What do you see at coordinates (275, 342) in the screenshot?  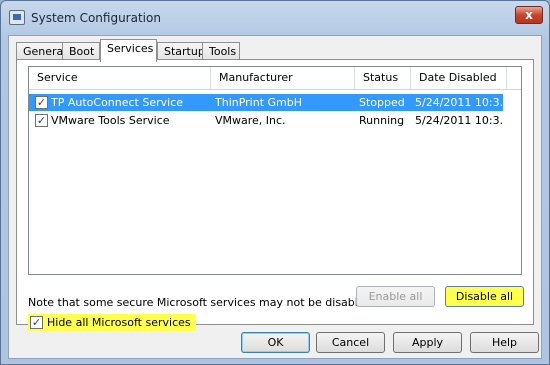 I see `ok-button: OK` at bounding box center [275, 342].